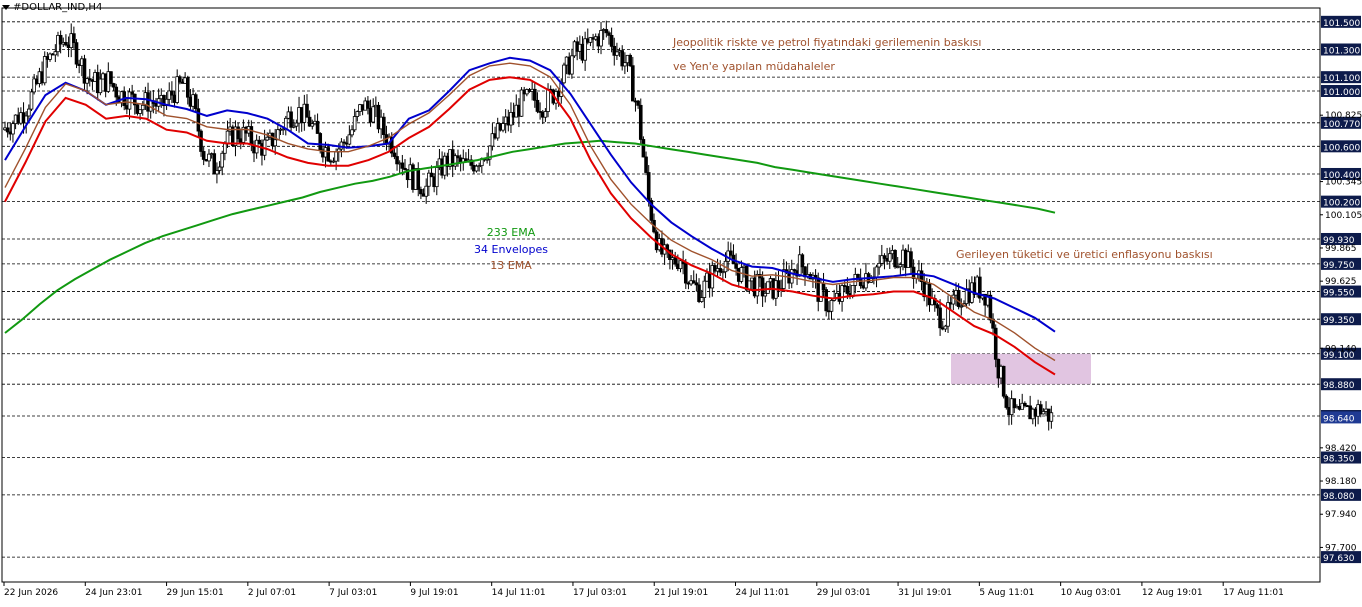 This screenshot has width=1362, height=607. I want to click on x-tick-label: 24 Jul 11:01, so click(763, 593).